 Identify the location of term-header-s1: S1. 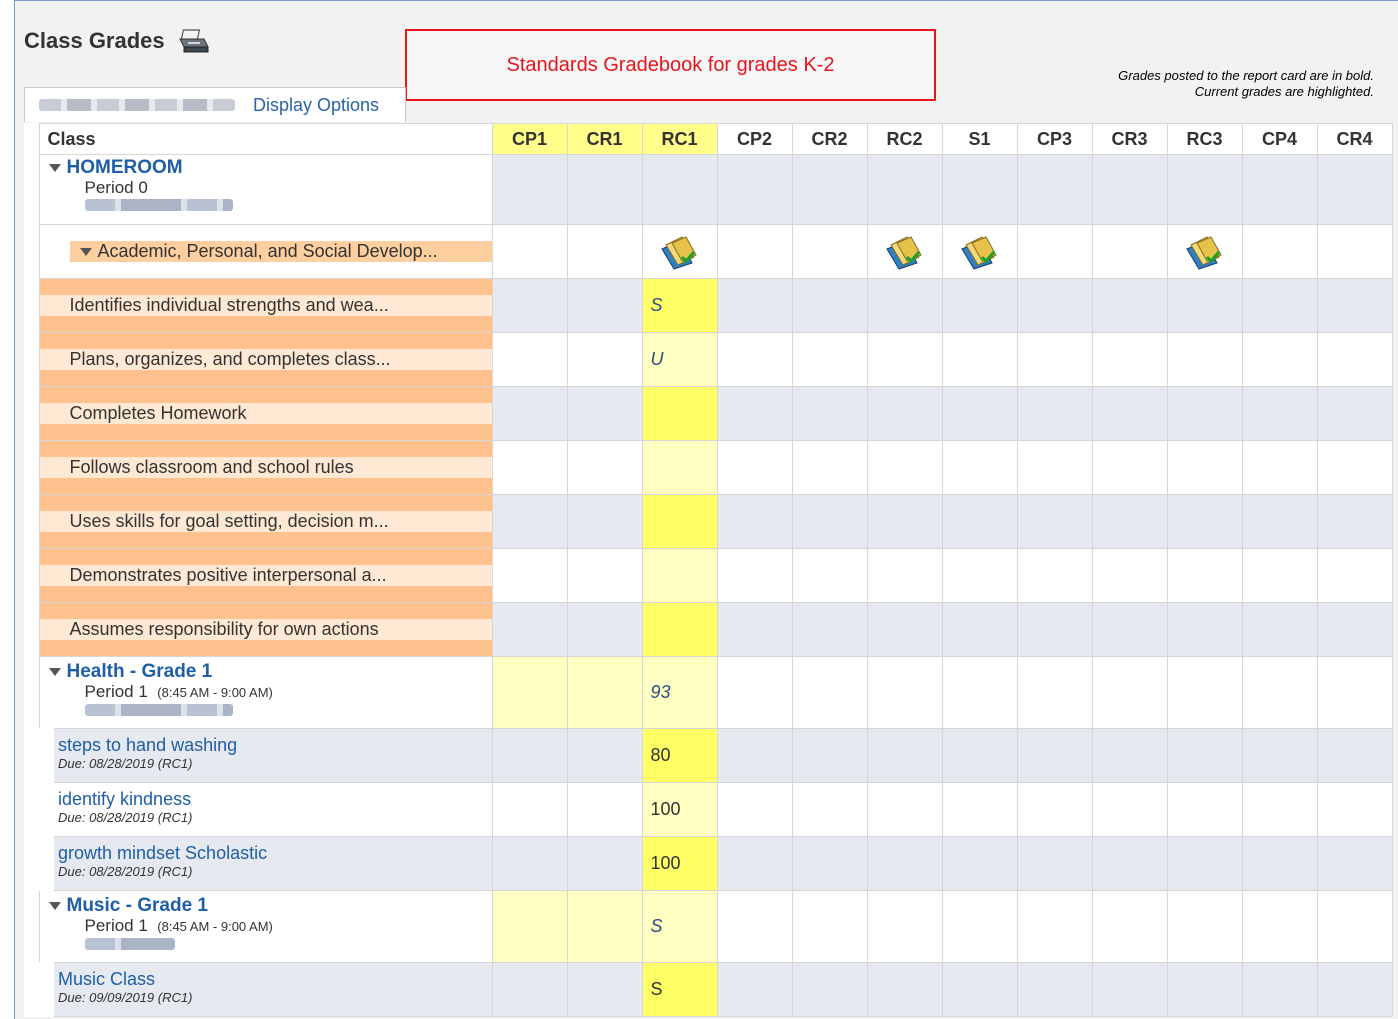
(979, 139).